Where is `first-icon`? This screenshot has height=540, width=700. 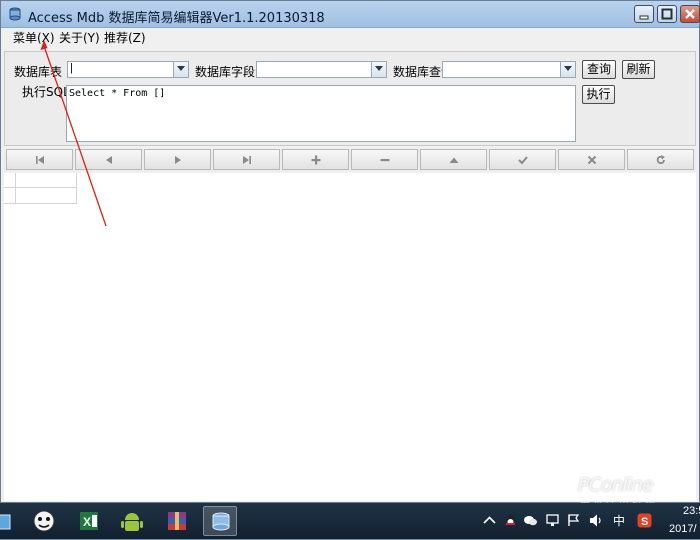
first-icon is located at coordinates (40, 160).